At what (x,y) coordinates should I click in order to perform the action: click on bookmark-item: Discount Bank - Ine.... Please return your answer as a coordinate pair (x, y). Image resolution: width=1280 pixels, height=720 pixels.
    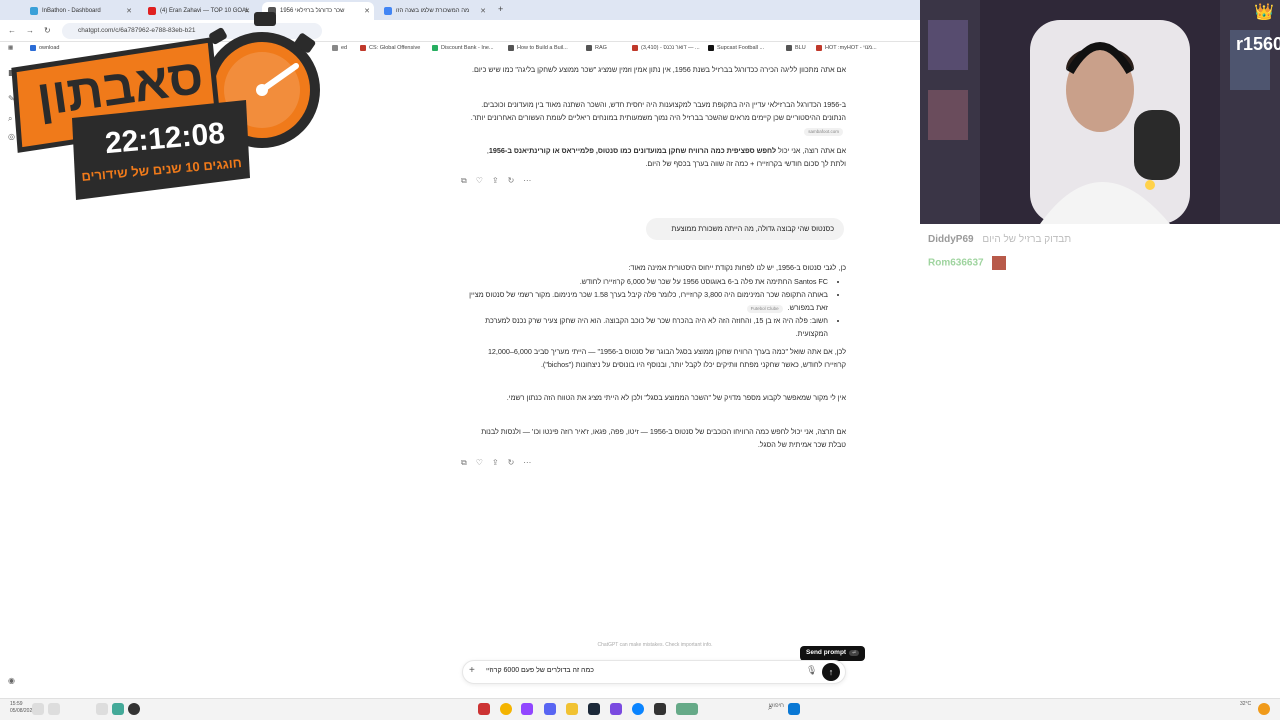
    Looking at the image, I should click on (463, 48).